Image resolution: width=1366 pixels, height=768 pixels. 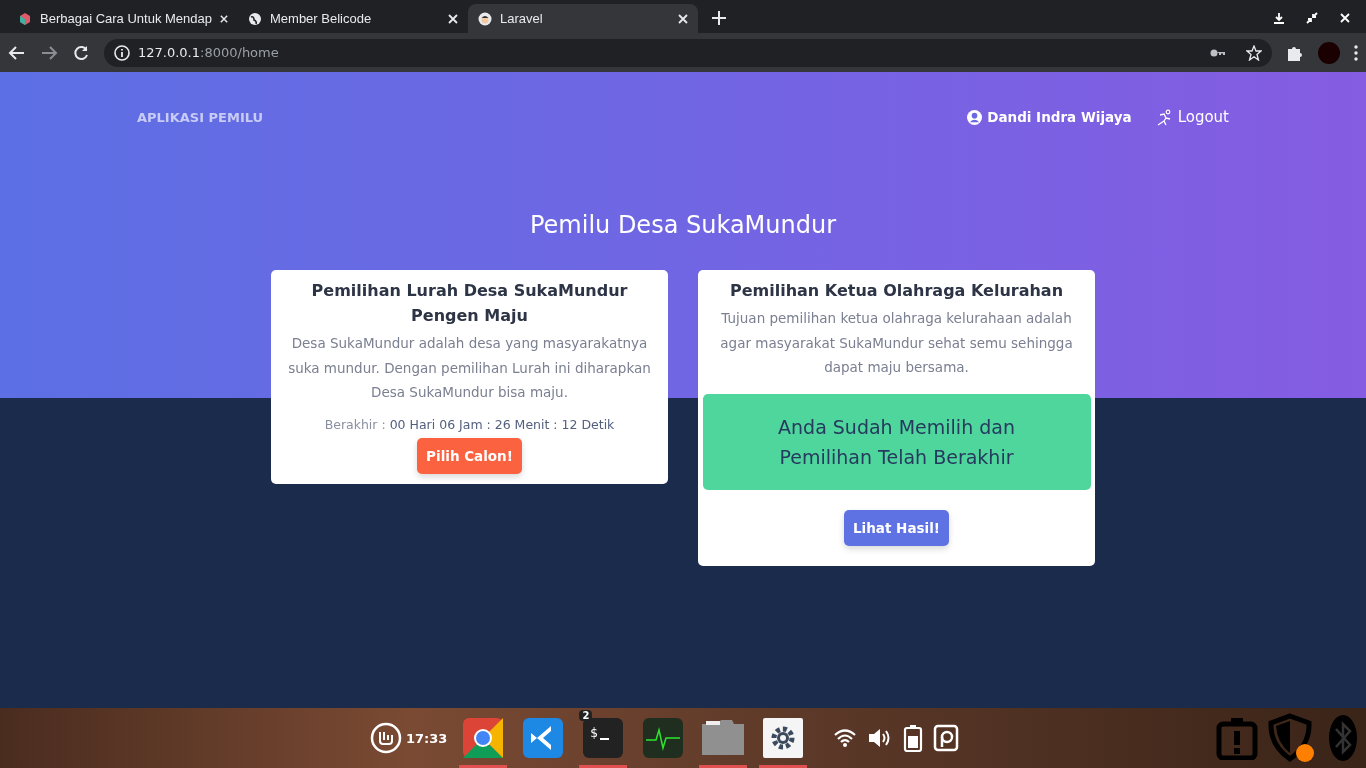 What do you see at coordinates (1218, 52) in the screenshot?
I see `key-icon` at bounding box center [1218, 52].